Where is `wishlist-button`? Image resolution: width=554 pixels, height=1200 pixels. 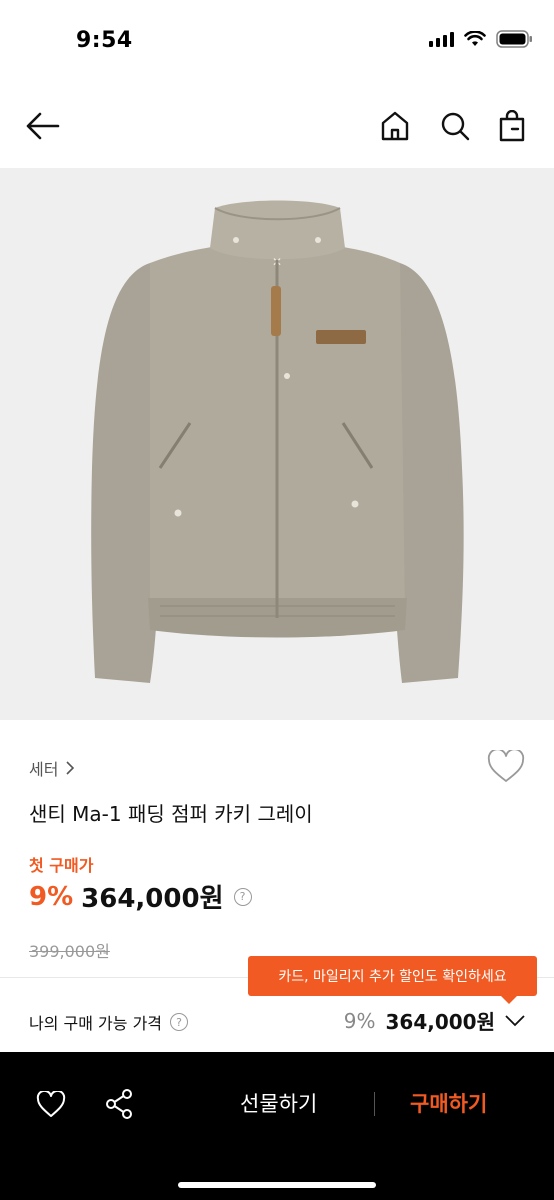 wishlist-button is located at coordinates (51, 1104).